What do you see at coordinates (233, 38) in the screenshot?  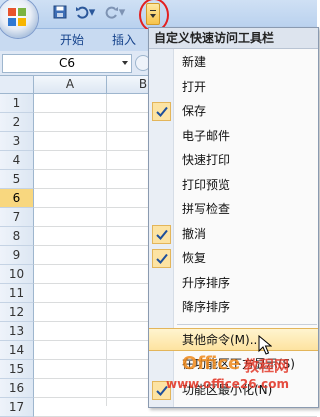 I see `menu-title: 自定义快速访问工具栏` at bounding box center [233, 38].